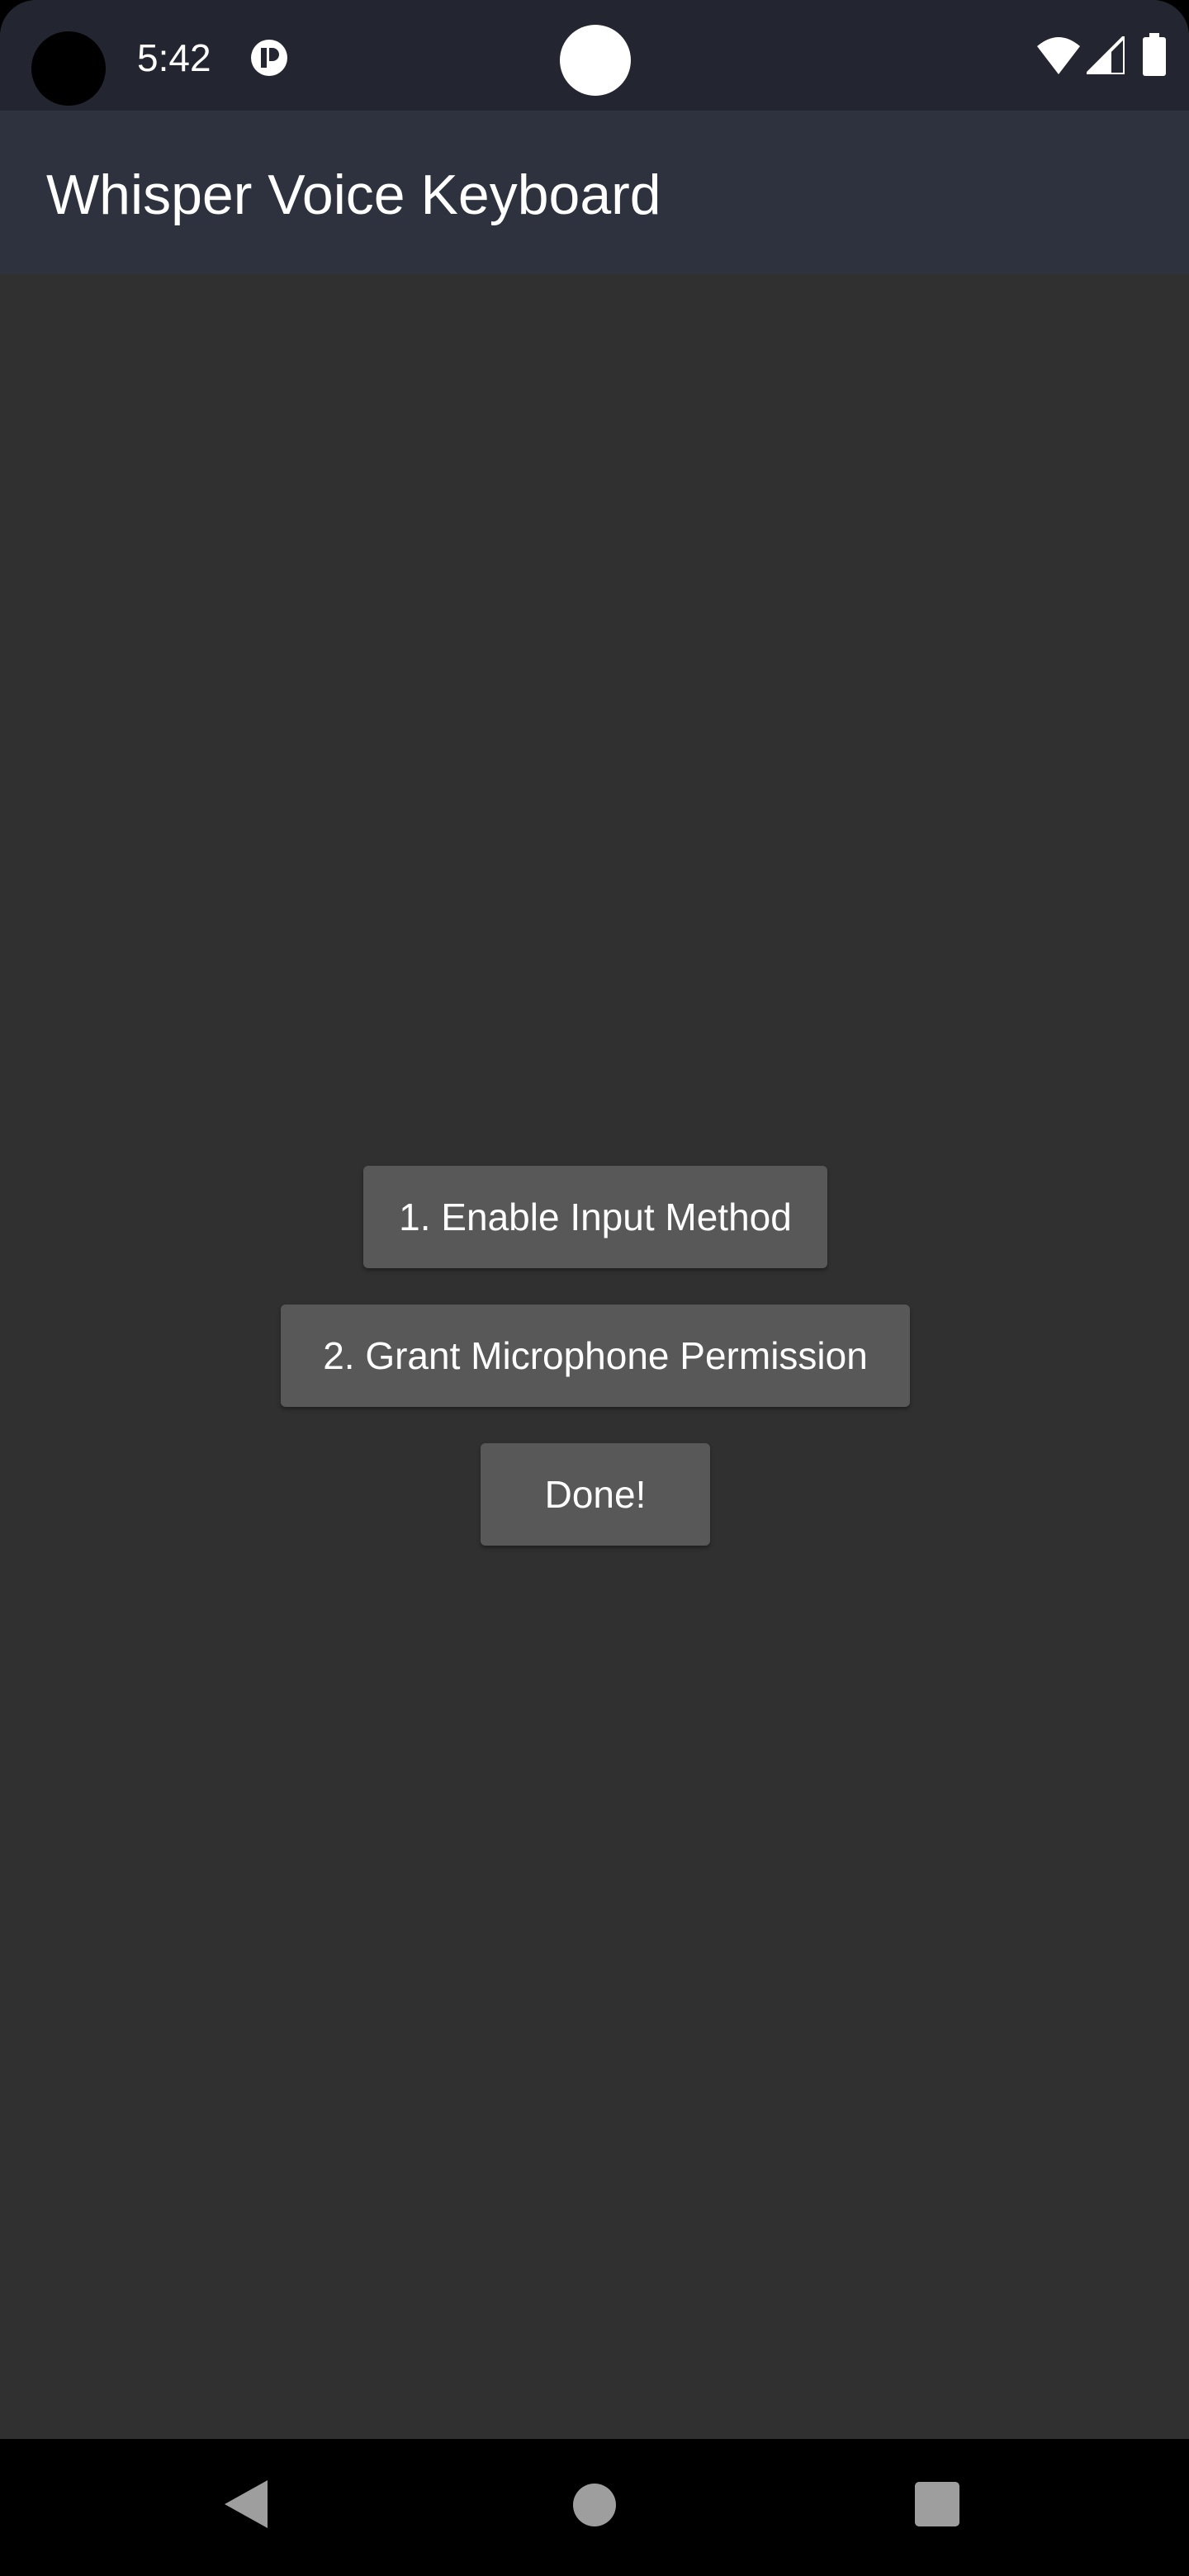 This screenshot has width=1189, height=2576. What do you see at coordinates (1058, 55) in the screenshot?
I see `wifi-icon` at bounding box center [1058, 55].